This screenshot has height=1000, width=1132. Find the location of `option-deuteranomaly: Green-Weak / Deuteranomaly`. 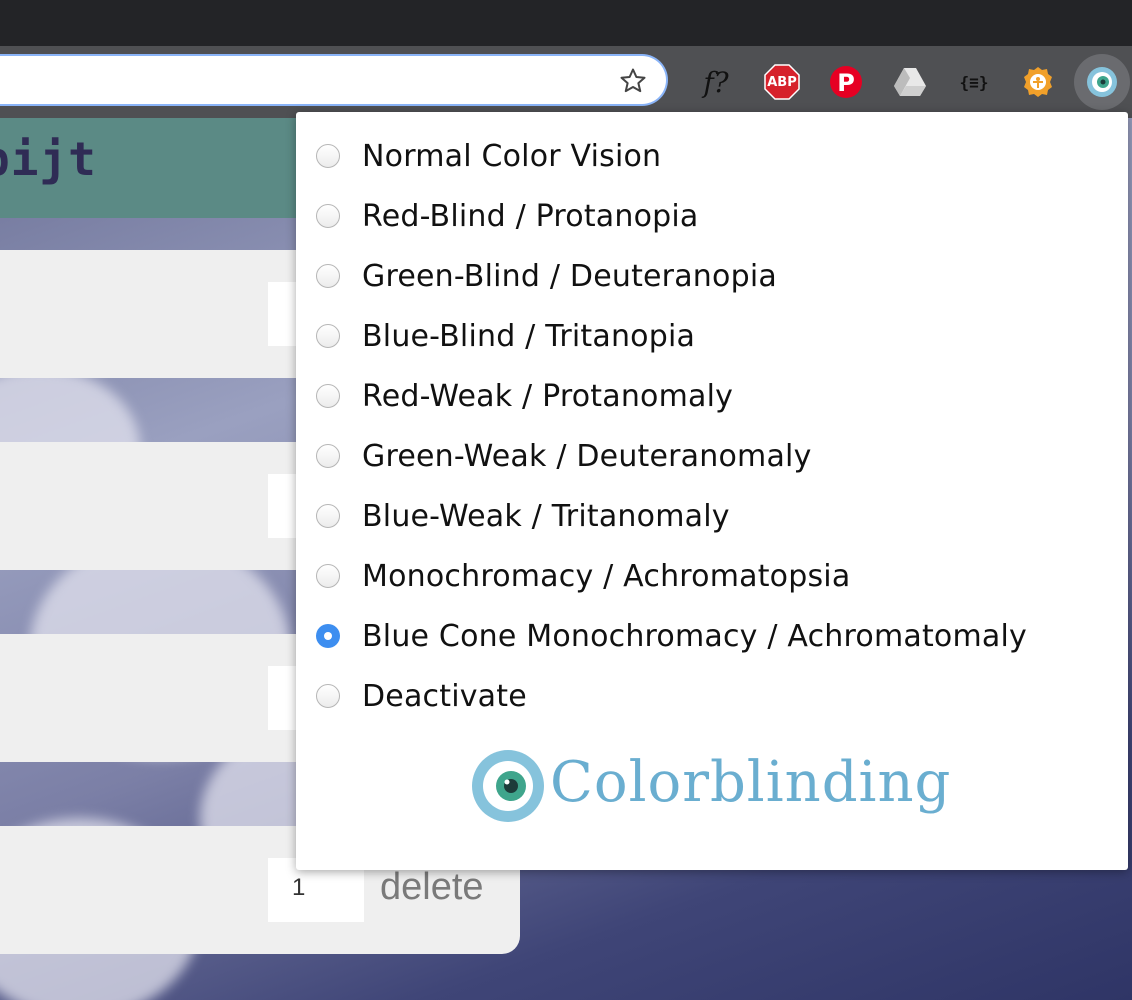

option-deuteranomaly: Green-Weak / Deuteranomaly is located at coordinates (564, 456).